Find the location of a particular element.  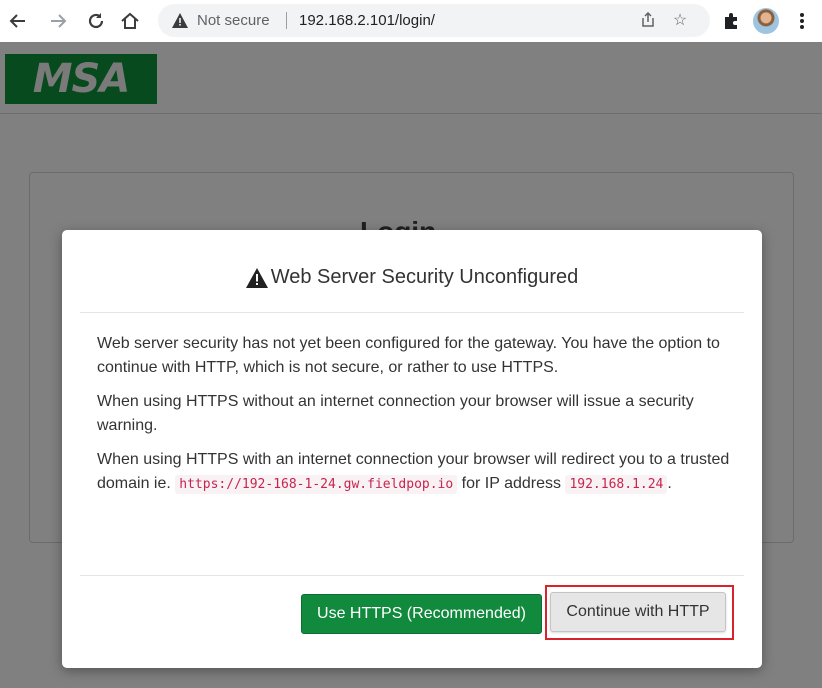

modal-footer-divider is located at coordinates (412, 575).